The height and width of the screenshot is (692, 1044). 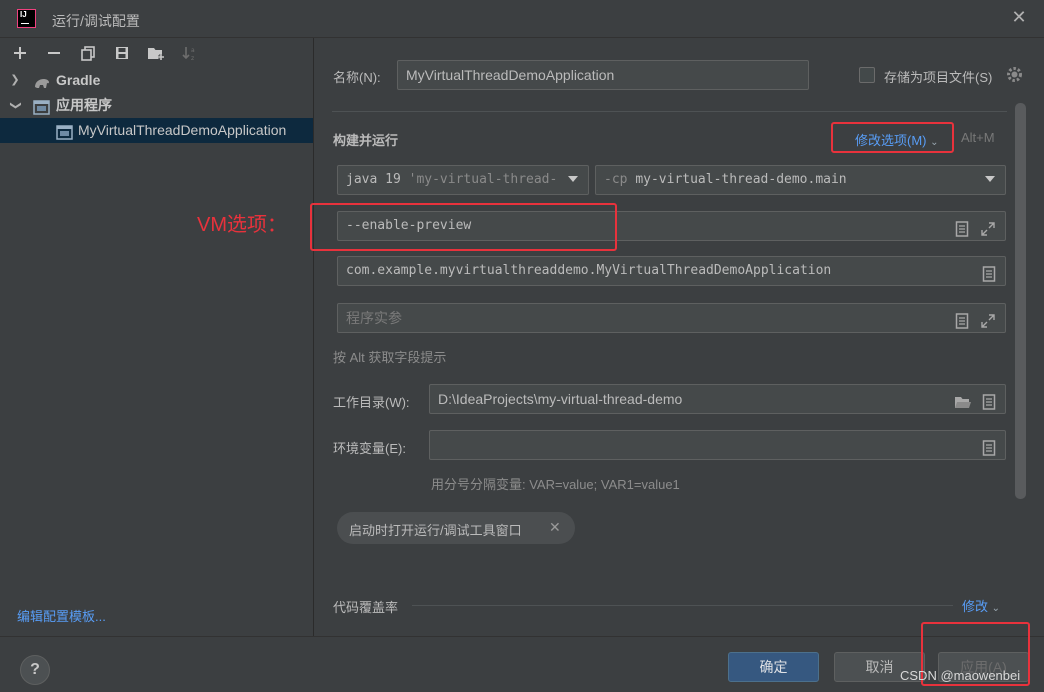 I want to click on vm-options-field: --enable-preview, so click(x=671, y=226).